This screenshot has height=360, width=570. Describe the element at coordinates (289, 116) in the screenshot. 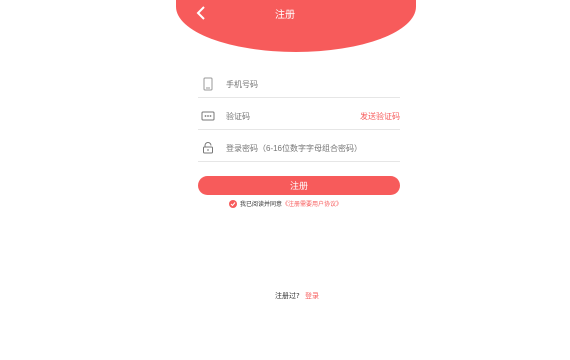

I see `code-input` at that location.